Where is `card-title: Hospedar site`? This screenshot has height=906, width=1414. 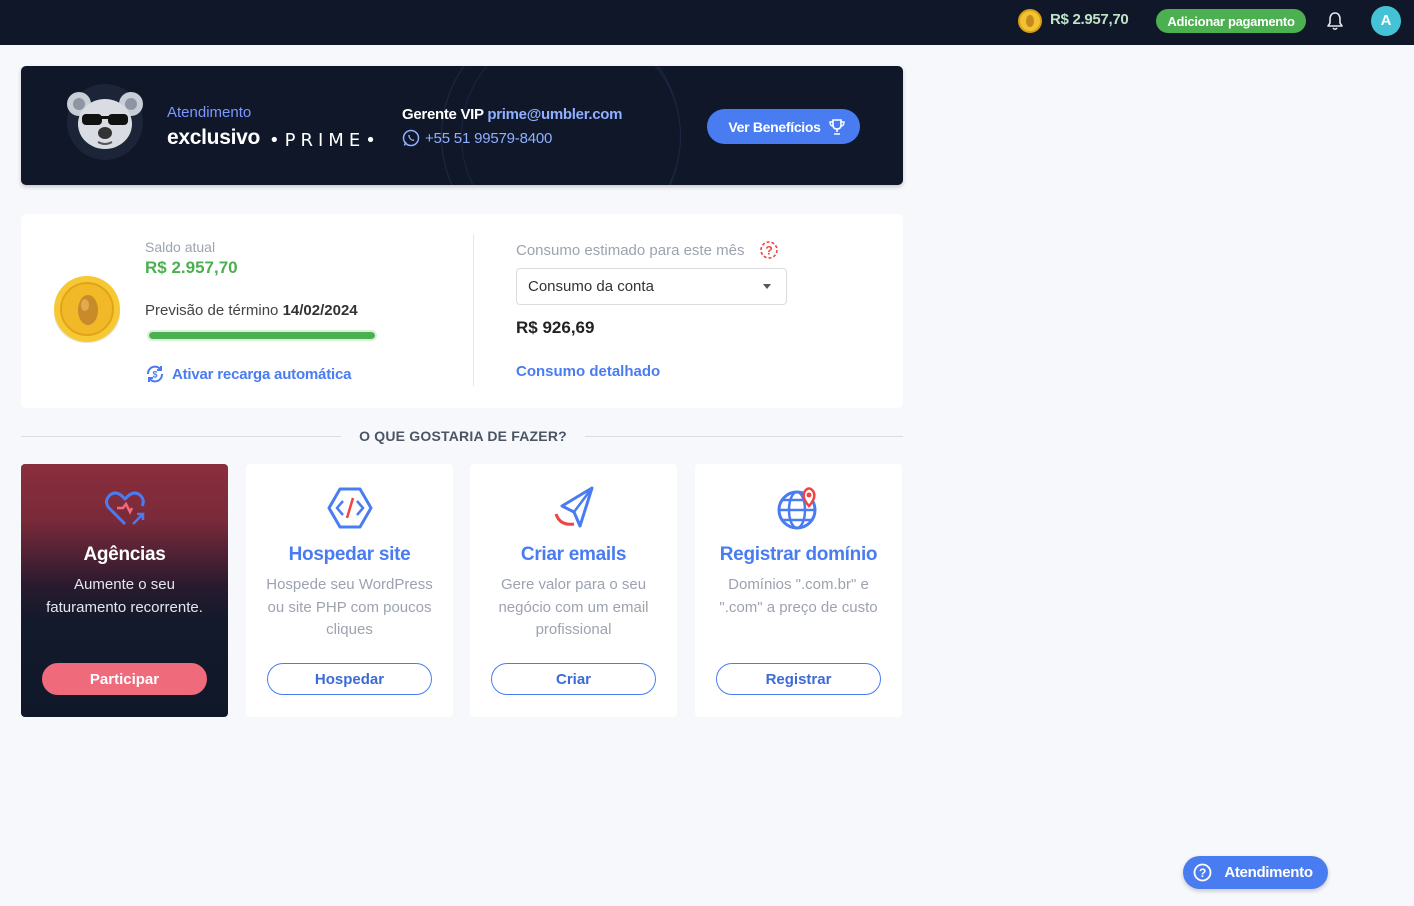 card-title: Hospedar site is located at coordinates (349, 554).